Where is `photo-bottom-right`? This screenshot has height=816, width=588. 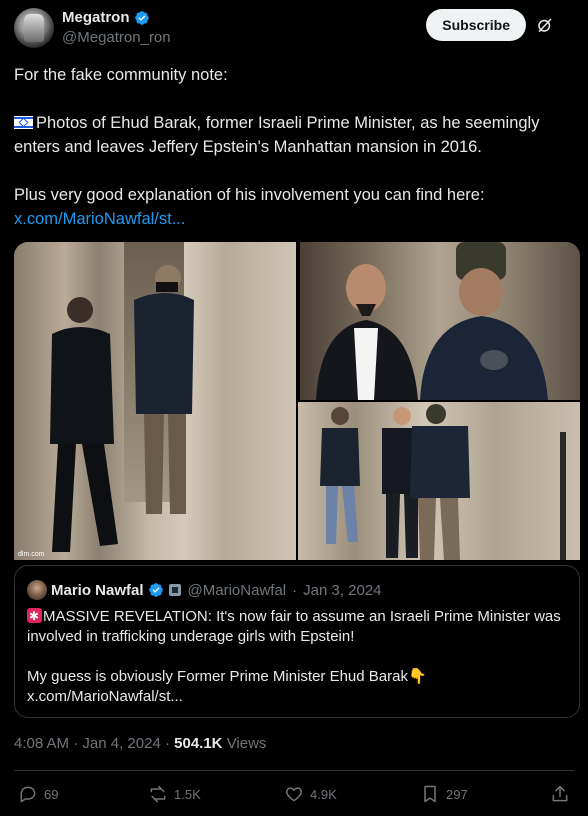 photo-bottom-right is located at coordinates (439, 481).